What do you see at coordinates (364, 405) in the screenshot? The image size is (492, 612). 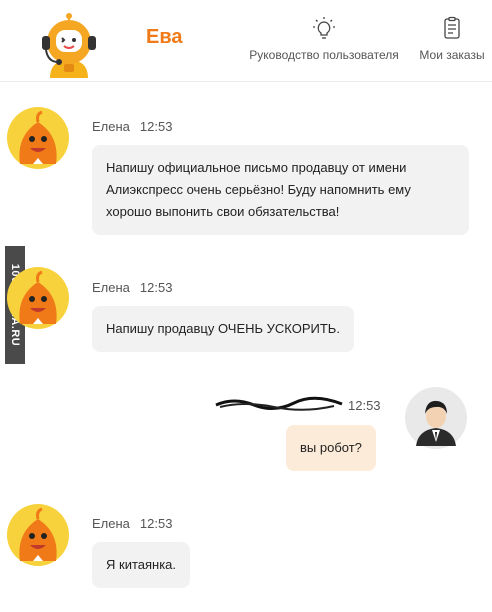 I see `own-message-time: 12:53` at bounding box center [364, 405].